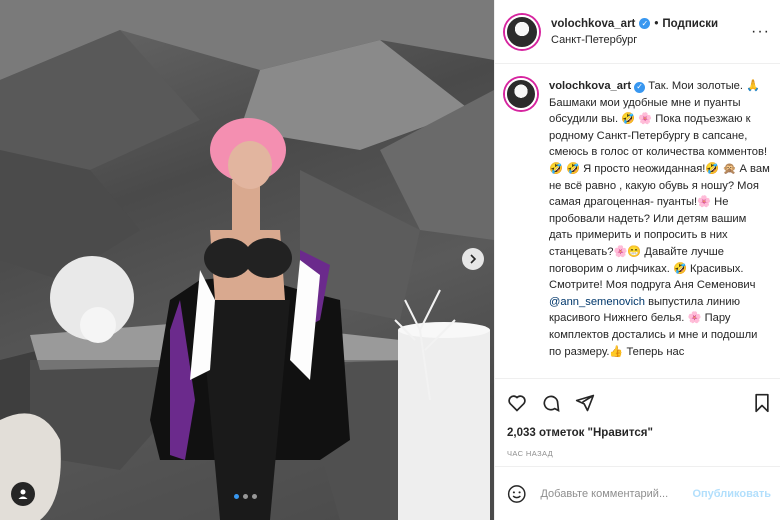 Image resolution: width=780 pixels, height=520 pixels. I want to click on chevron-right-icon, so click(473, 259).